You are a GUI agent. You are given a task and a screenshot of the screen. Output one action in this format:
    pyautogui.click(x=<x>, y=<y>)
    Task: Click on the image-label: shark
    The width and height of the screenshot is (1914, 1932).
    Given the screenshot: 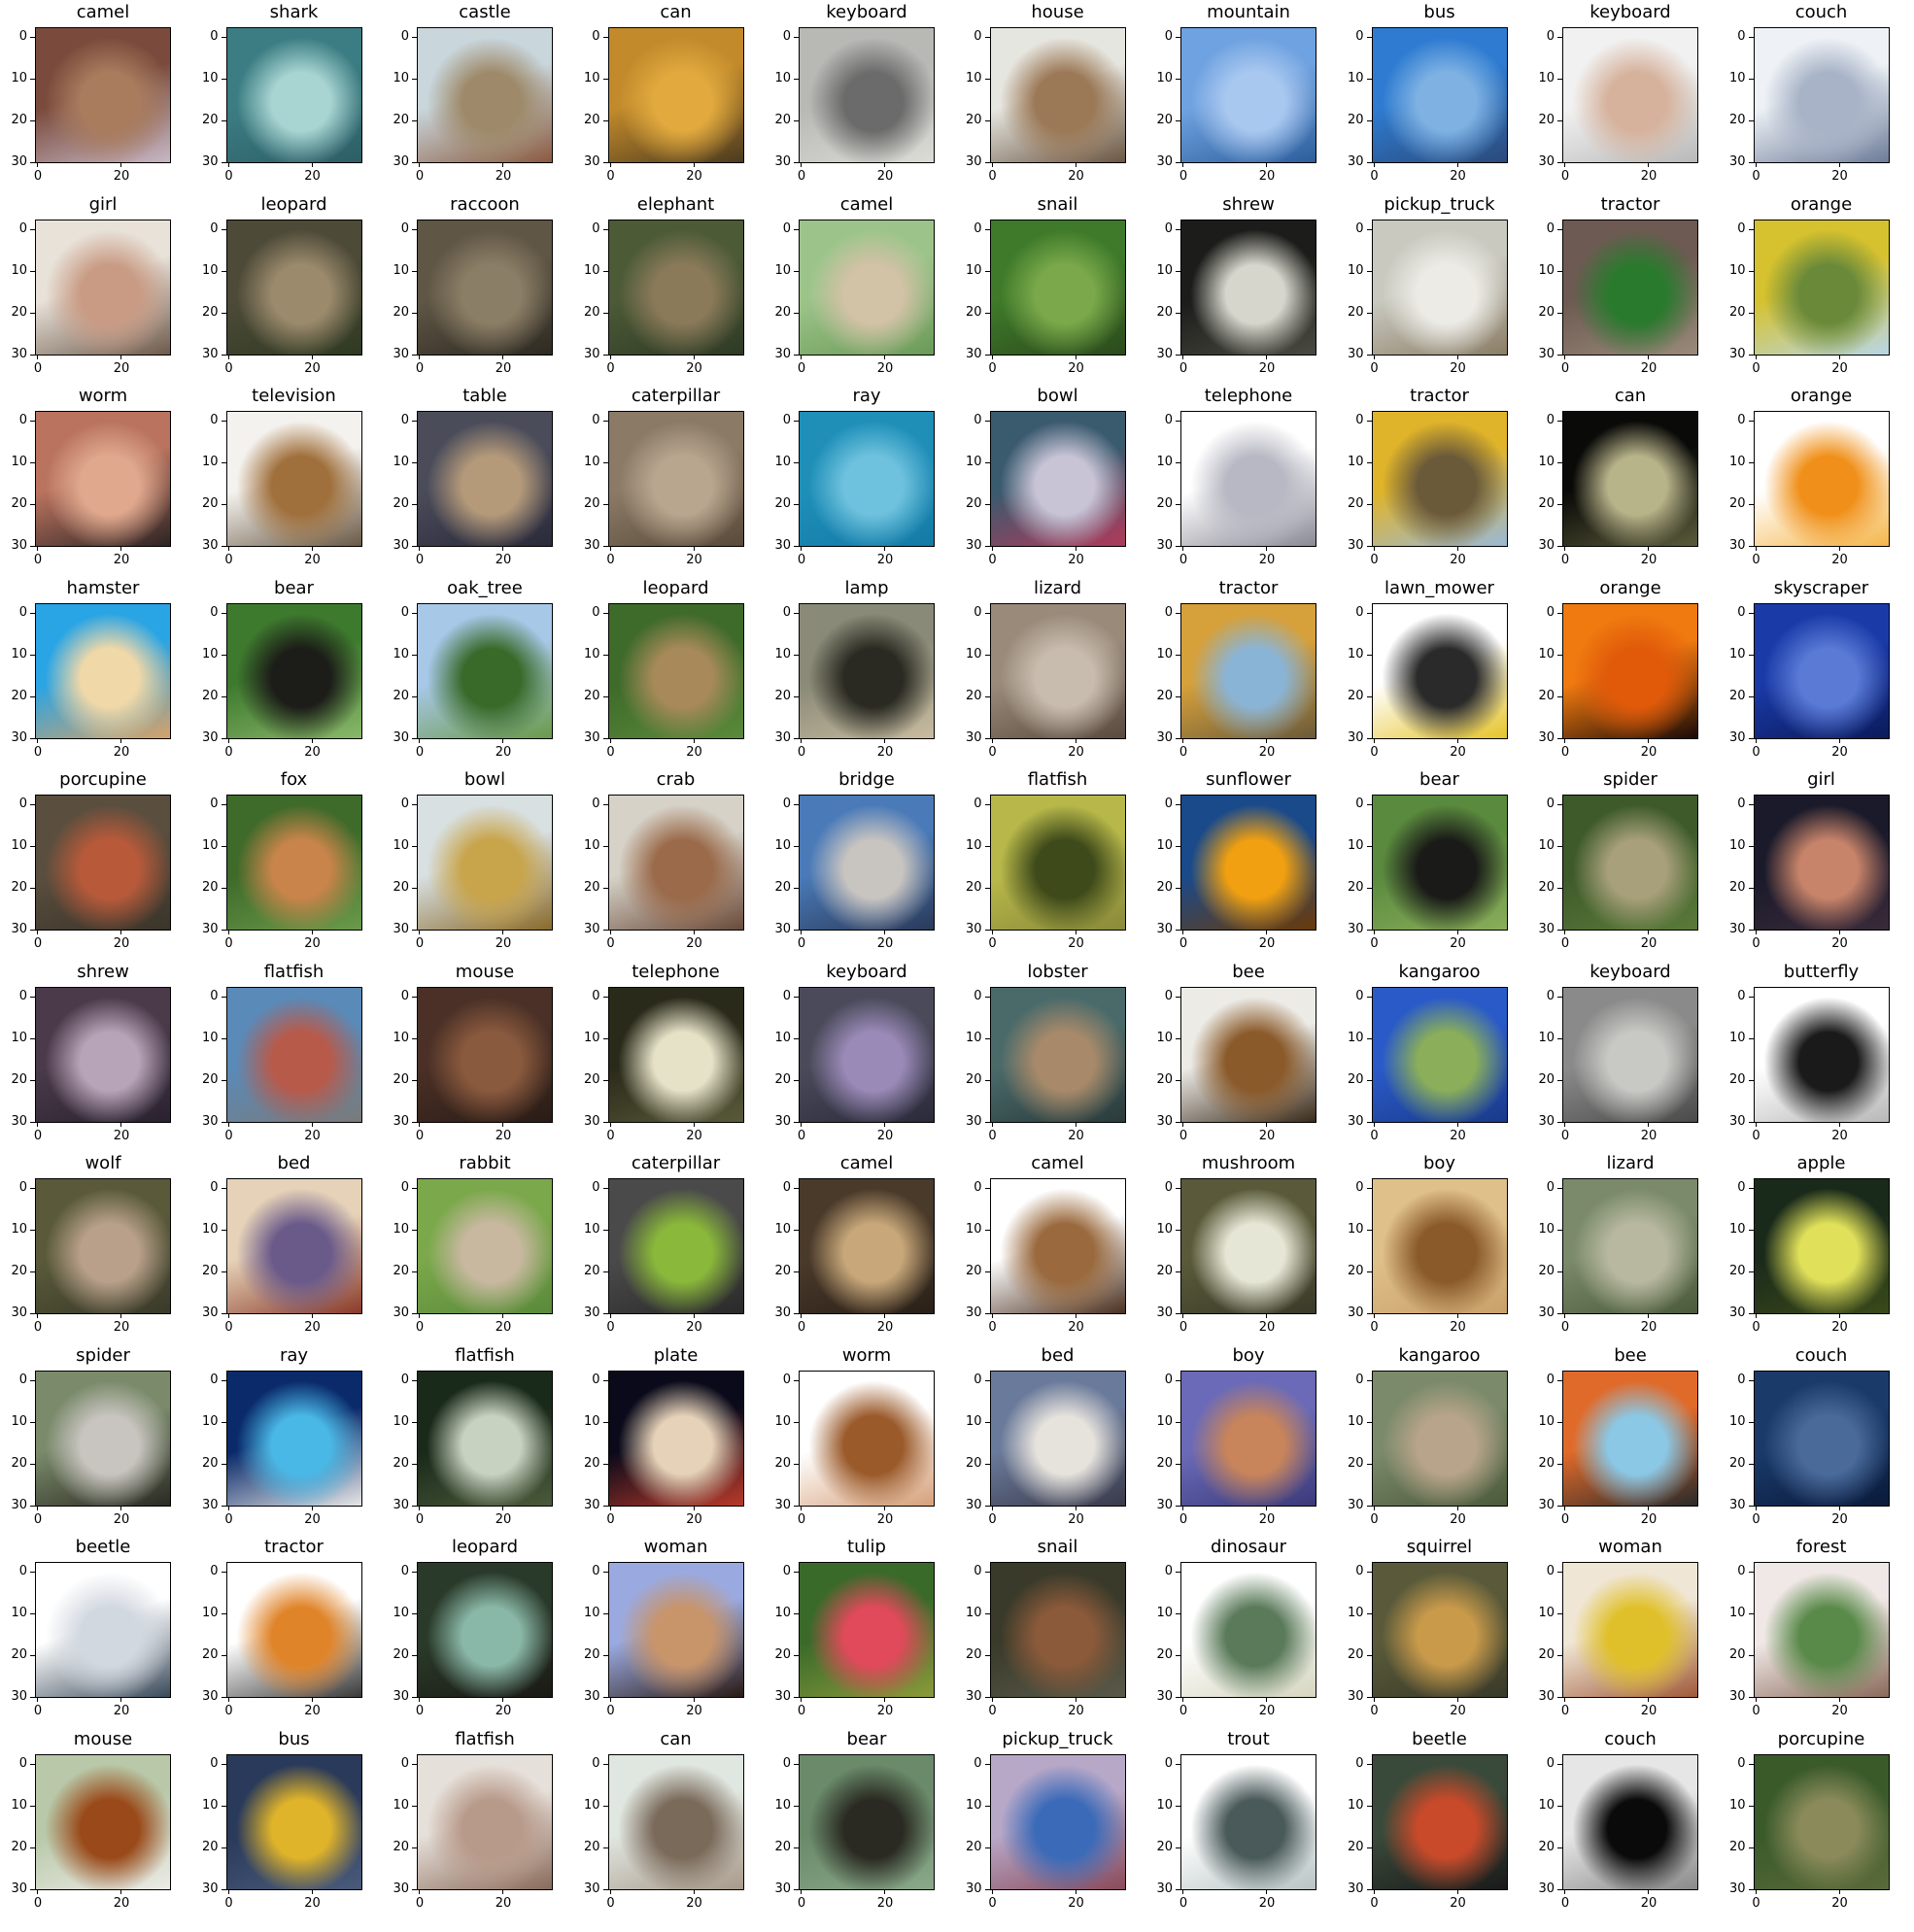 What is the action you would take?
    pyautogui.click(x=294, y=12)
    